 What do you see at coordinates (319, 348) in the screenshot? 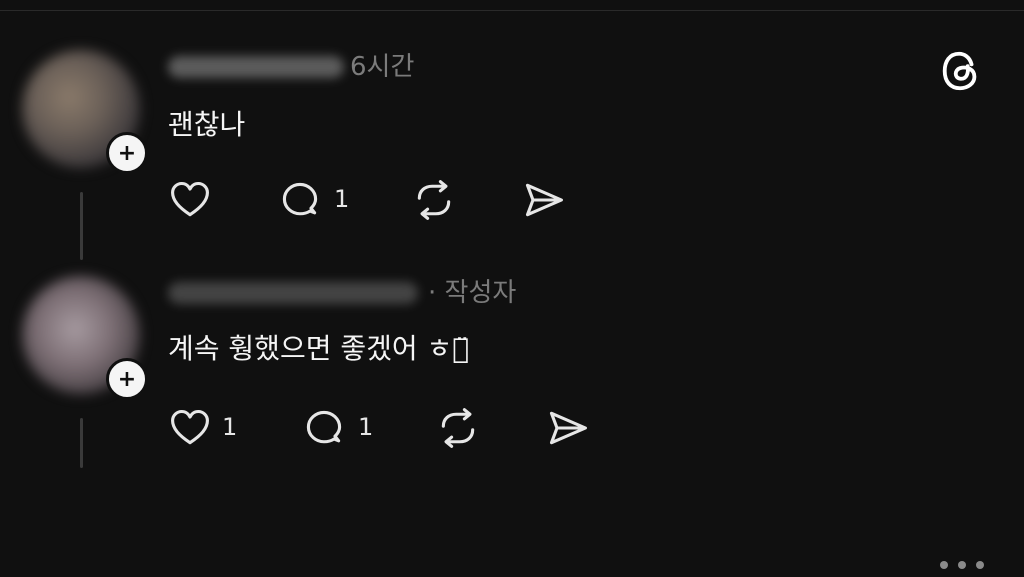
I see `post-text: 계속 훵했으면 좋겠어 ㅎㅎ̈` at bounding box center [319, 348].